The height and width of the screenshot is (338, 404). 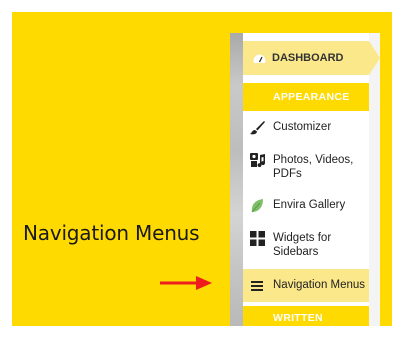 What do you see at coordinates (259, 58) in the screenshot?
I see `dashboard-gauge-icon` at bounding box center [259, 58].